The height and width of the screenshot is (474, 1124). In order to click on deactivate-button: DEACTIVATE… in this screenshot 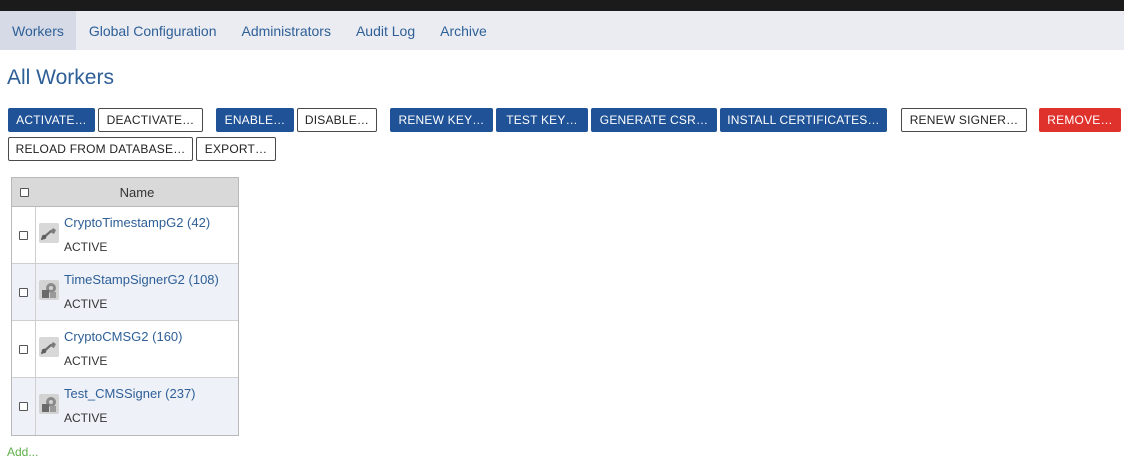, I will do `click(150, 120)`.